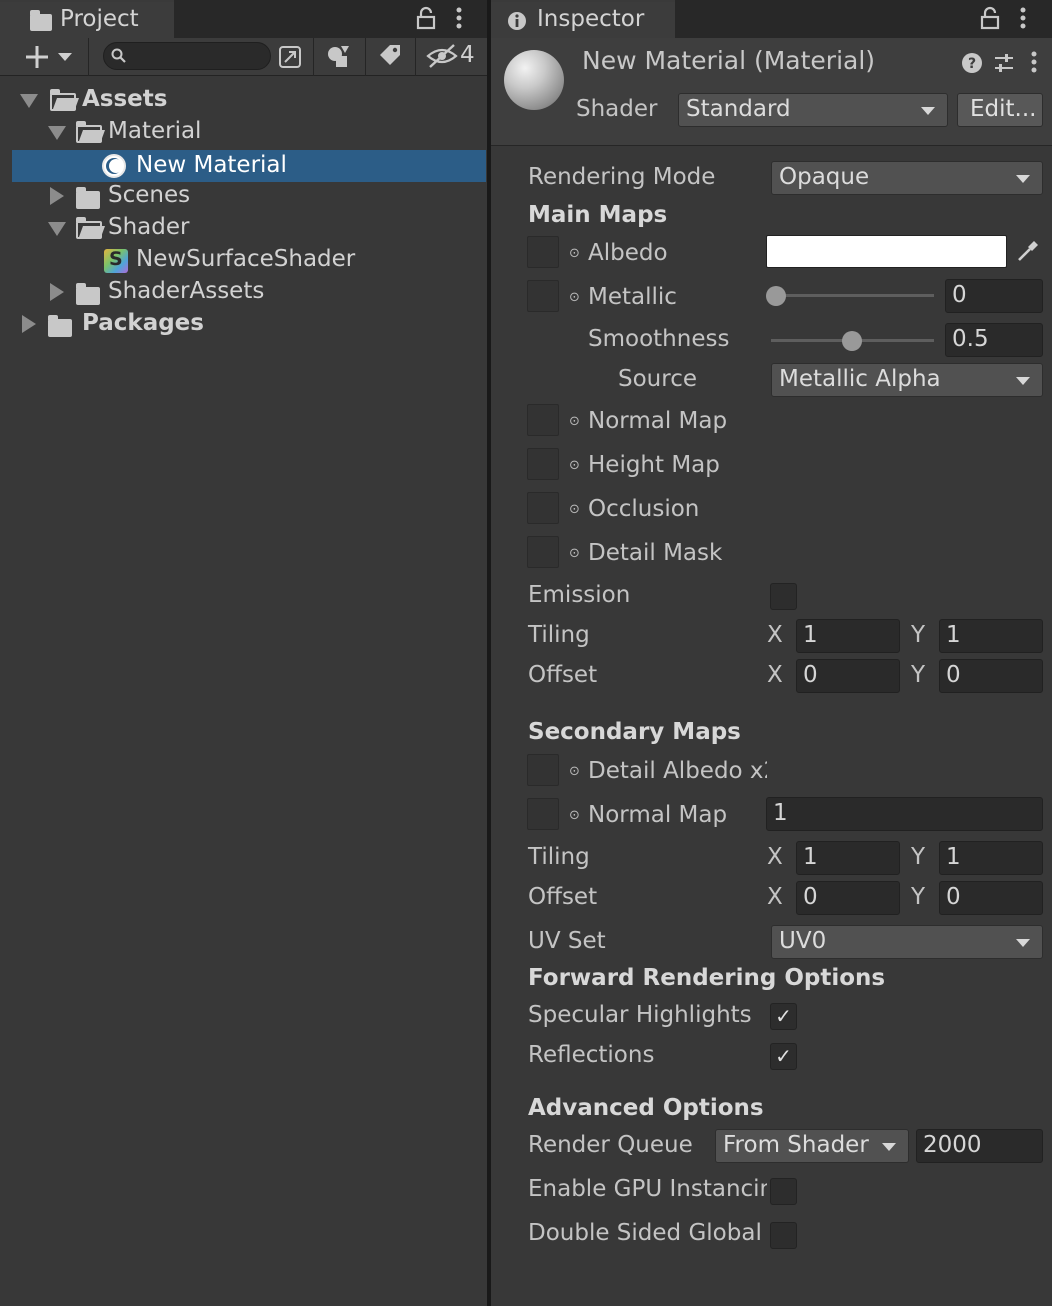 The width and height of the screenshot is (1052, 1306). I want to click on emission-checkbox, so click(783, 596).